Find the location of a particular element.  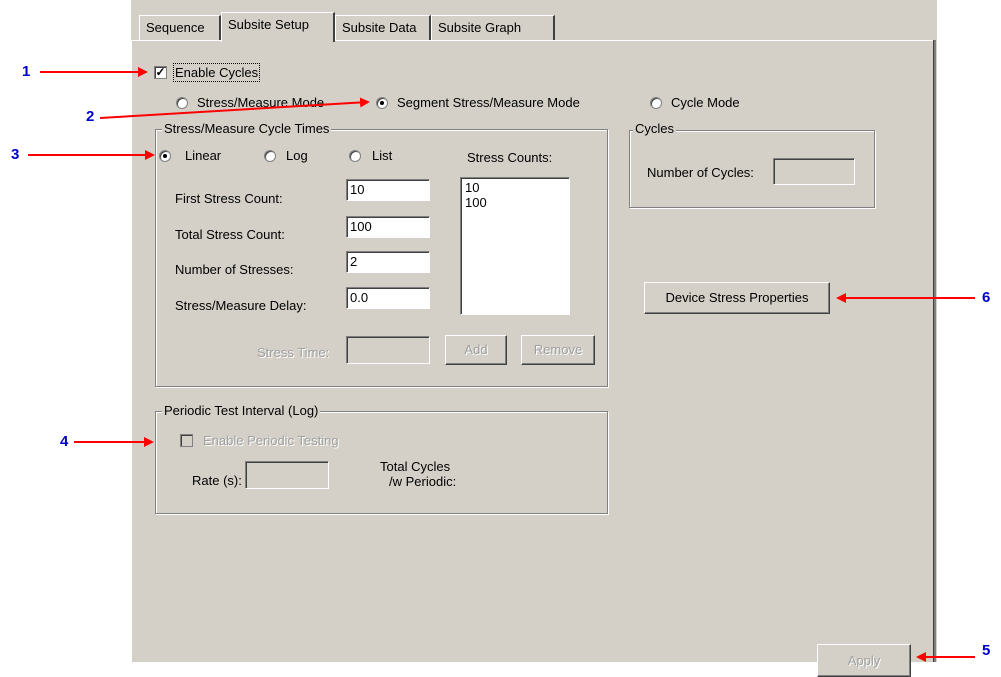

callout-2-arrow is located at coordinates (234, 108).